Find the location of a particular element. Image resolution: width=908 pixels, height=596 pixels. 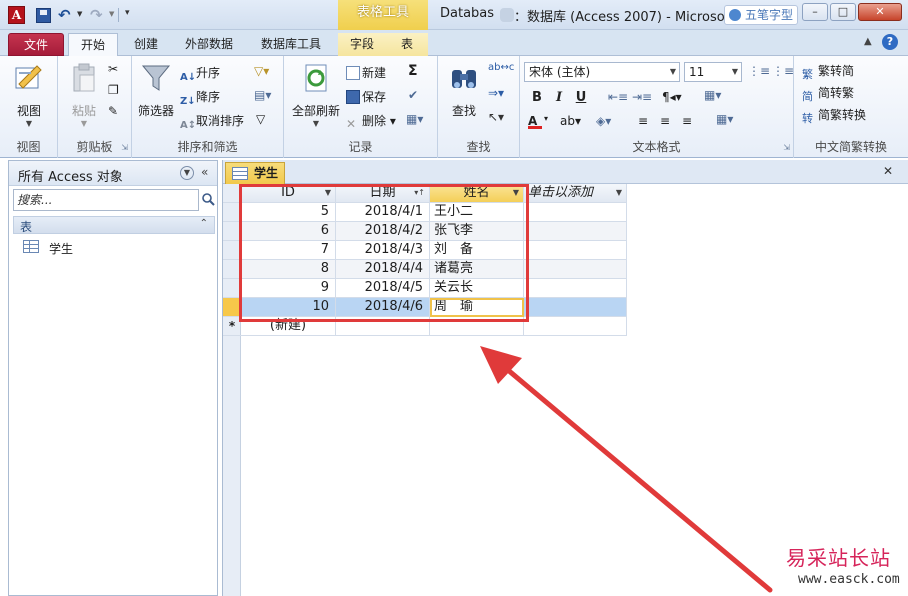

maximize-button: □ is located at coordinates (843, 12).